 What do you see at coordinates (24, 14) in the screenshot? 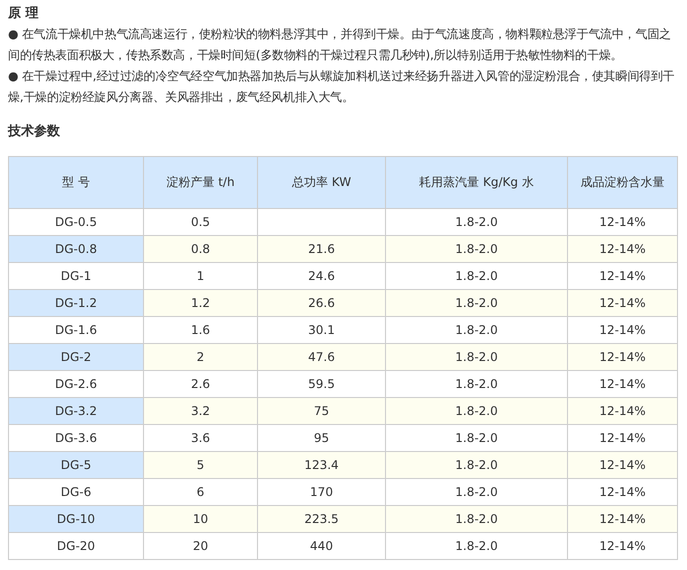
I see `section-title: 原 理` at bounding box center [24, 14].